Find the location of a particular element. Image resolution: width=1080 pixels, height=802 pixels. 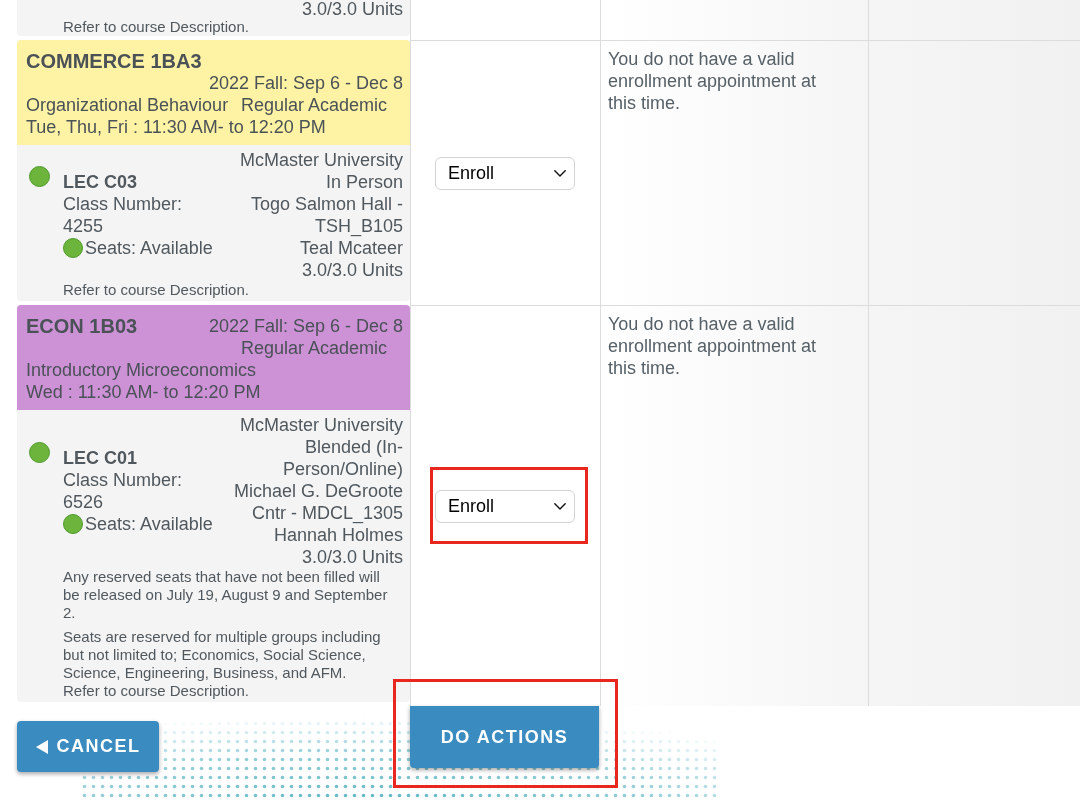

room-location: Michael G. DeGroote Cntr - MDCL_1305 is located at coordinates (317, 502).